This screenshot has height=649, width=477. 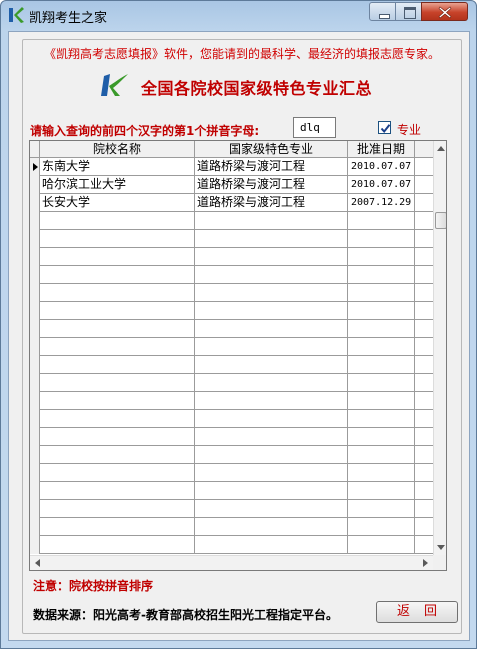 What do you see at coordinates (441, 547) in the screenshot?
I see `scroll-down-arrow-icon` at bounding box center [441, 547].